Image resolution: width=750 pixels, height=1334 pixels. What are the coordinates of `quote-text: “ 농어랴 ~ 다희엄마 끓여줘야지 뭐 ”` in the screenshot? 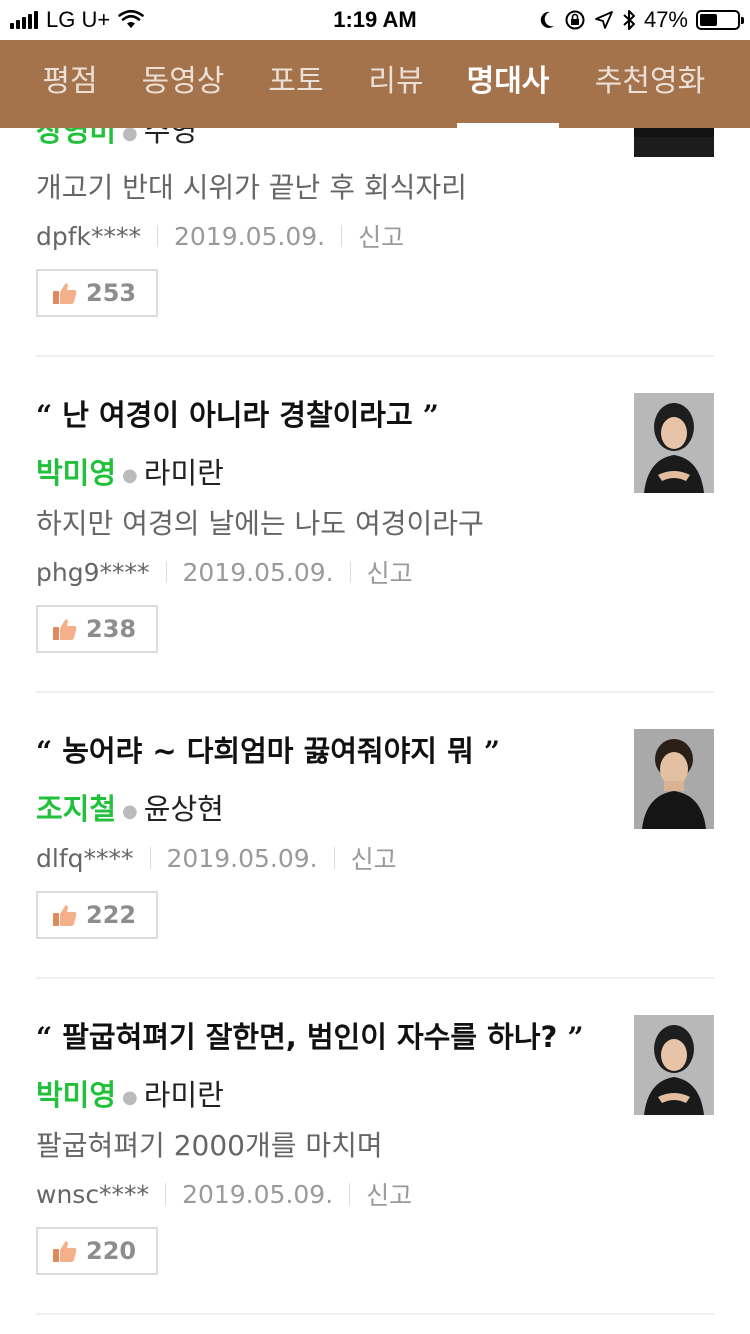 It's located at (268, 749).